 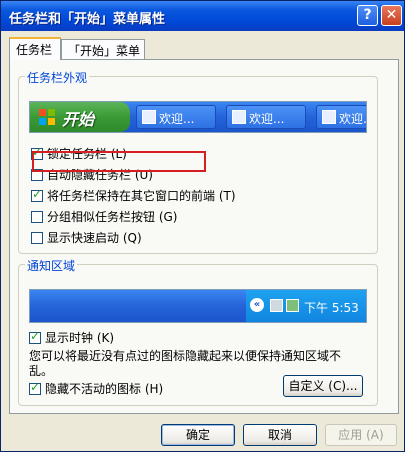 What do you see at coordinates (57, 77) in the screenshot?
I see `appearance-legend: 任务栏外观` at bounding box center [57, 77].